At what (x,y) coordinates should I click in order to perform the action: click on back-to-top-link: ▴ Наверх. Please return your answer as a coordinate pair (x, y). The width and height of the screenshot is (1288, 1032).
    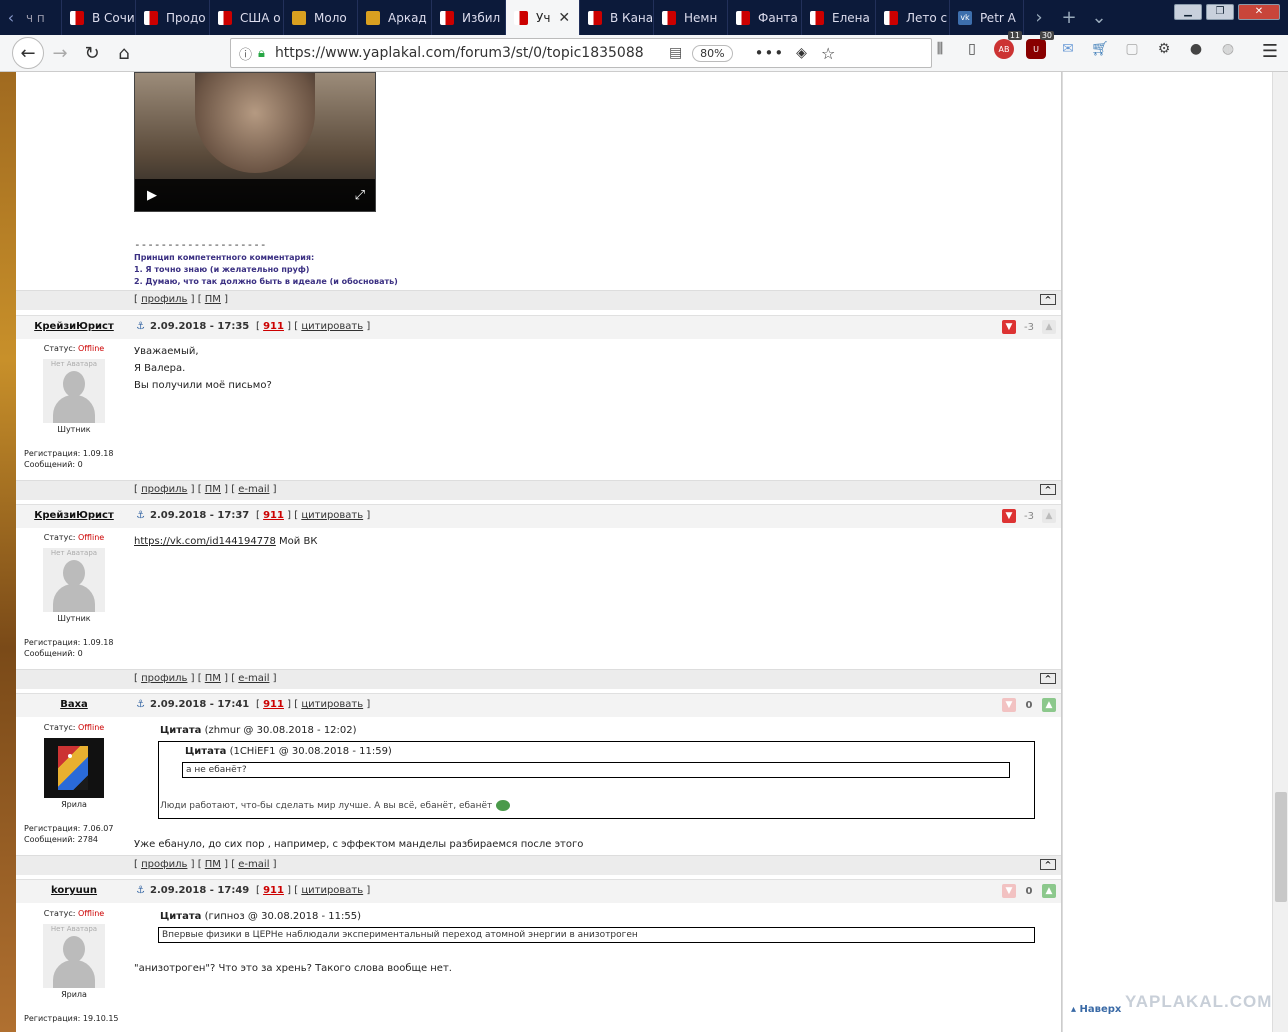
    Looking at the image, I should click on (1096, 1009).